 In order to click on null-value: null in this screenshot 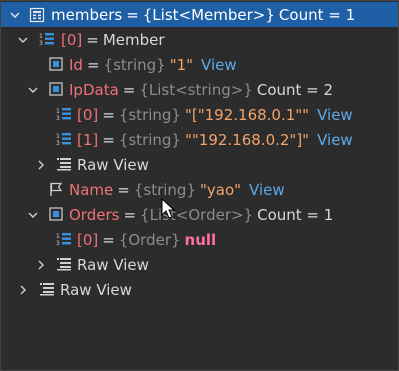, I will do `click(200, 239)`.